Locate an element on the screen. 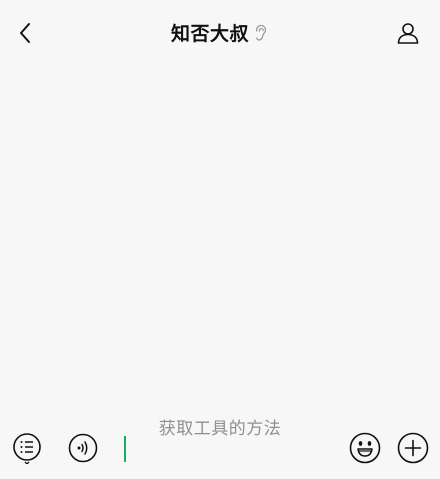 The width and height of the screenshot is (440, 479). voice-button is located at coordinates (83, 448).